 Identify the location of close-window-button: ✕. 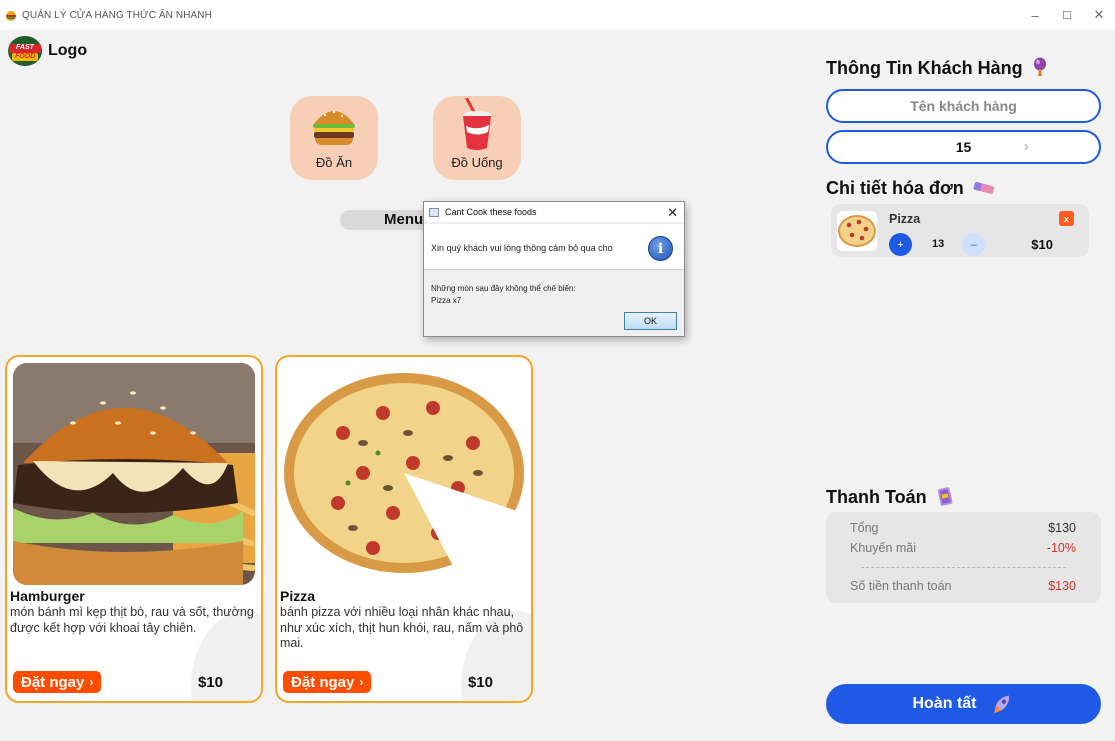
(1099, 15).